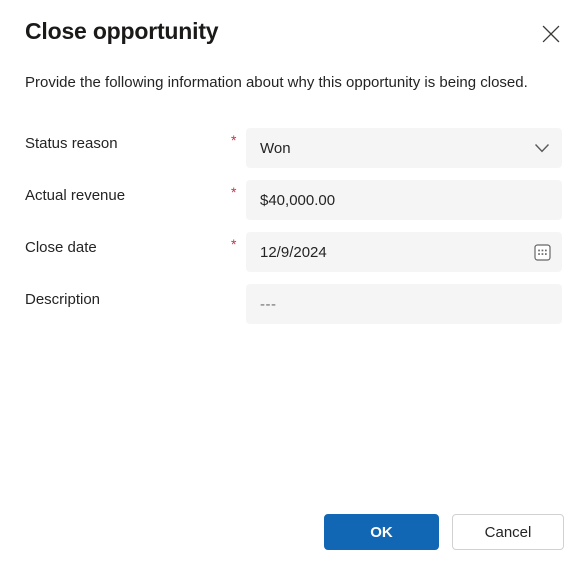 Image resolution: width=587 pixels, height=570 pixels. What do you see at coordinates (75, 195) in the screenshot?
I see `field-label-actual-revenue: Actual revenue` at bounding box center [75, 195].